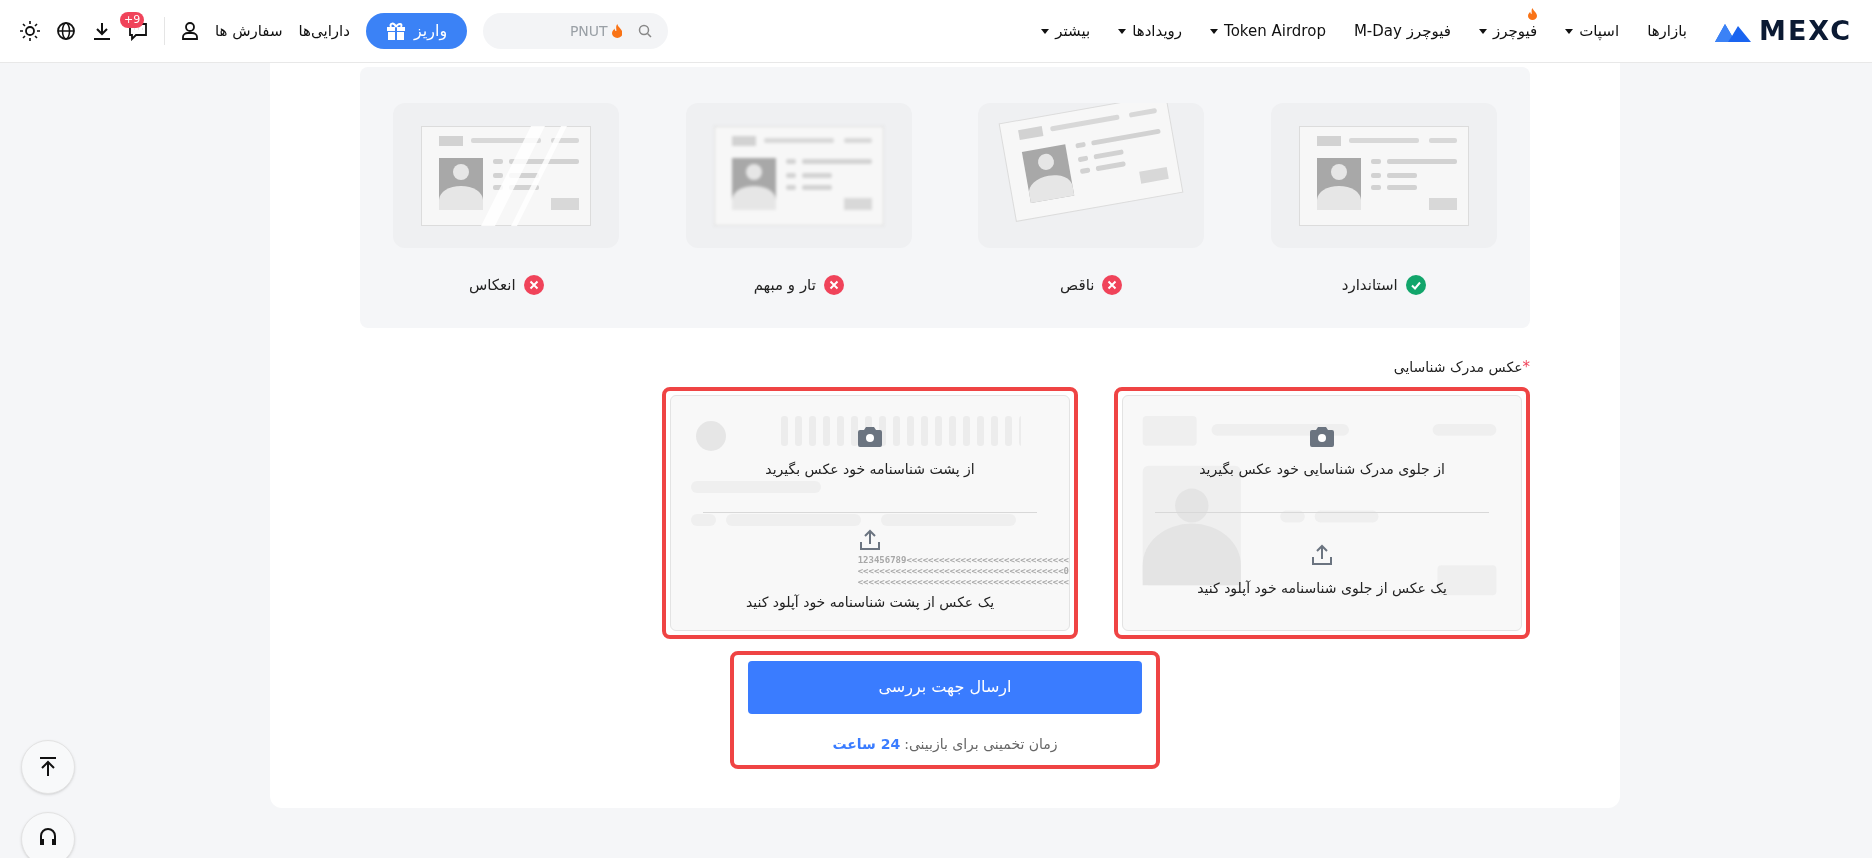  I want to click on header-link: سفارش ها, so click(249, 31).